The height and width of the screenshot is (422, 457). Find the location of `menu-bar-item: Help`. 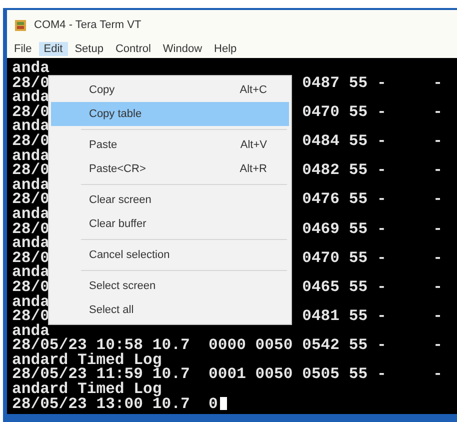

menu-bar-item: Help is located at coordinates (225, 49).